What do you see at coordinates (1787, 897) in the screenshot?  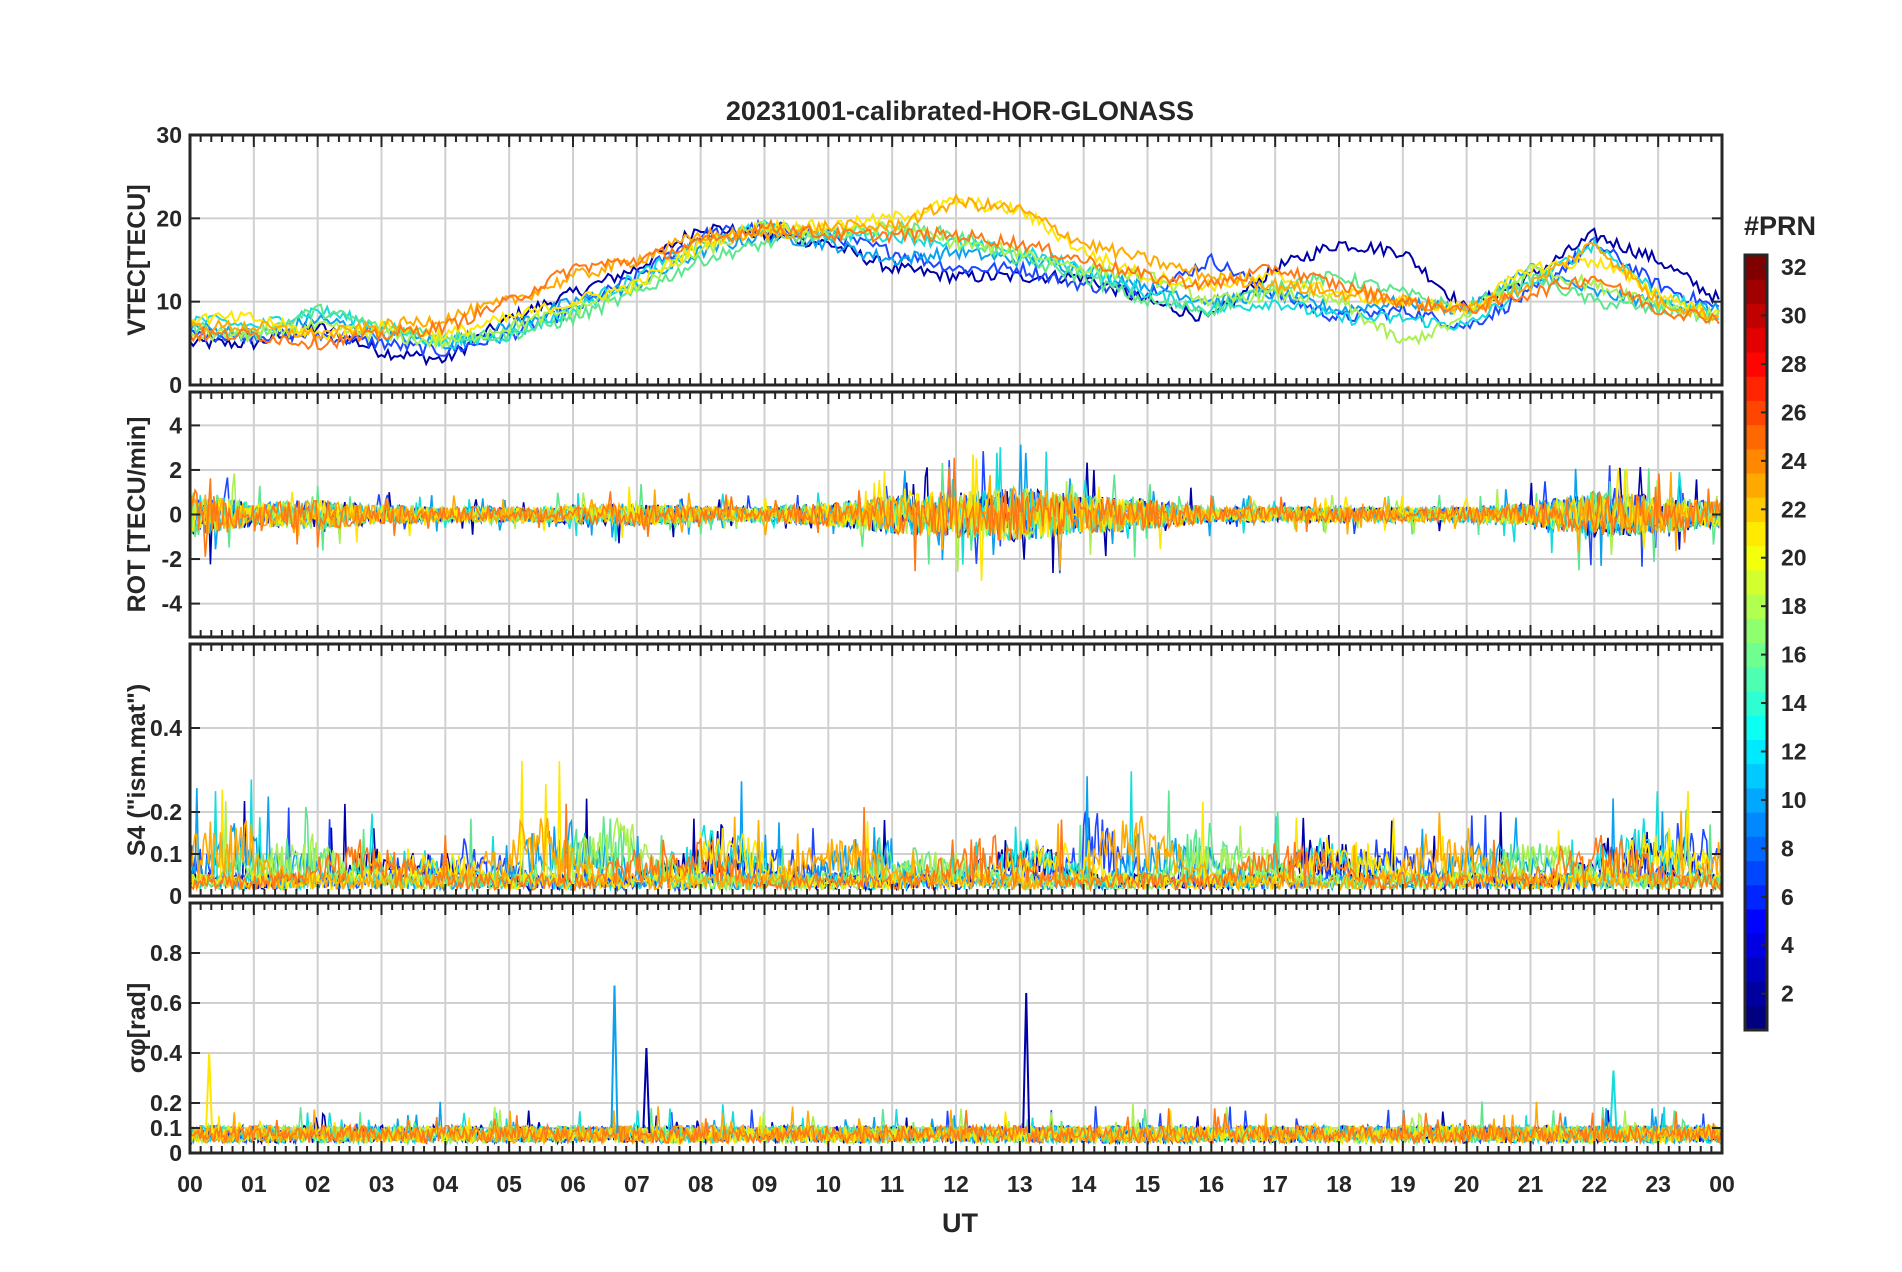 I see `colorbar-tick-label: 6` at bounding box center [1787, 897].